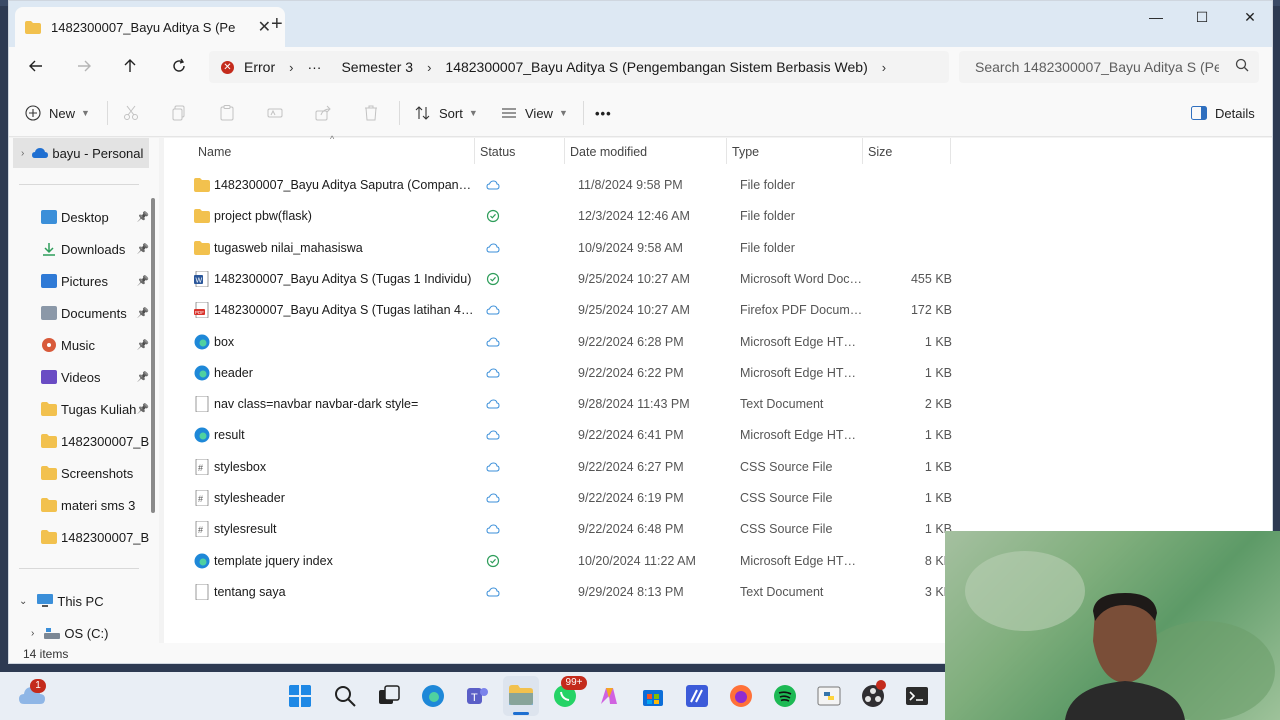 Image resolution: width=1280 pixels, height=720 pixels. Describe the element at coordinates (79, 313) in the screenshot. I see `sidebar-item-4: Documents 📌` at that location.